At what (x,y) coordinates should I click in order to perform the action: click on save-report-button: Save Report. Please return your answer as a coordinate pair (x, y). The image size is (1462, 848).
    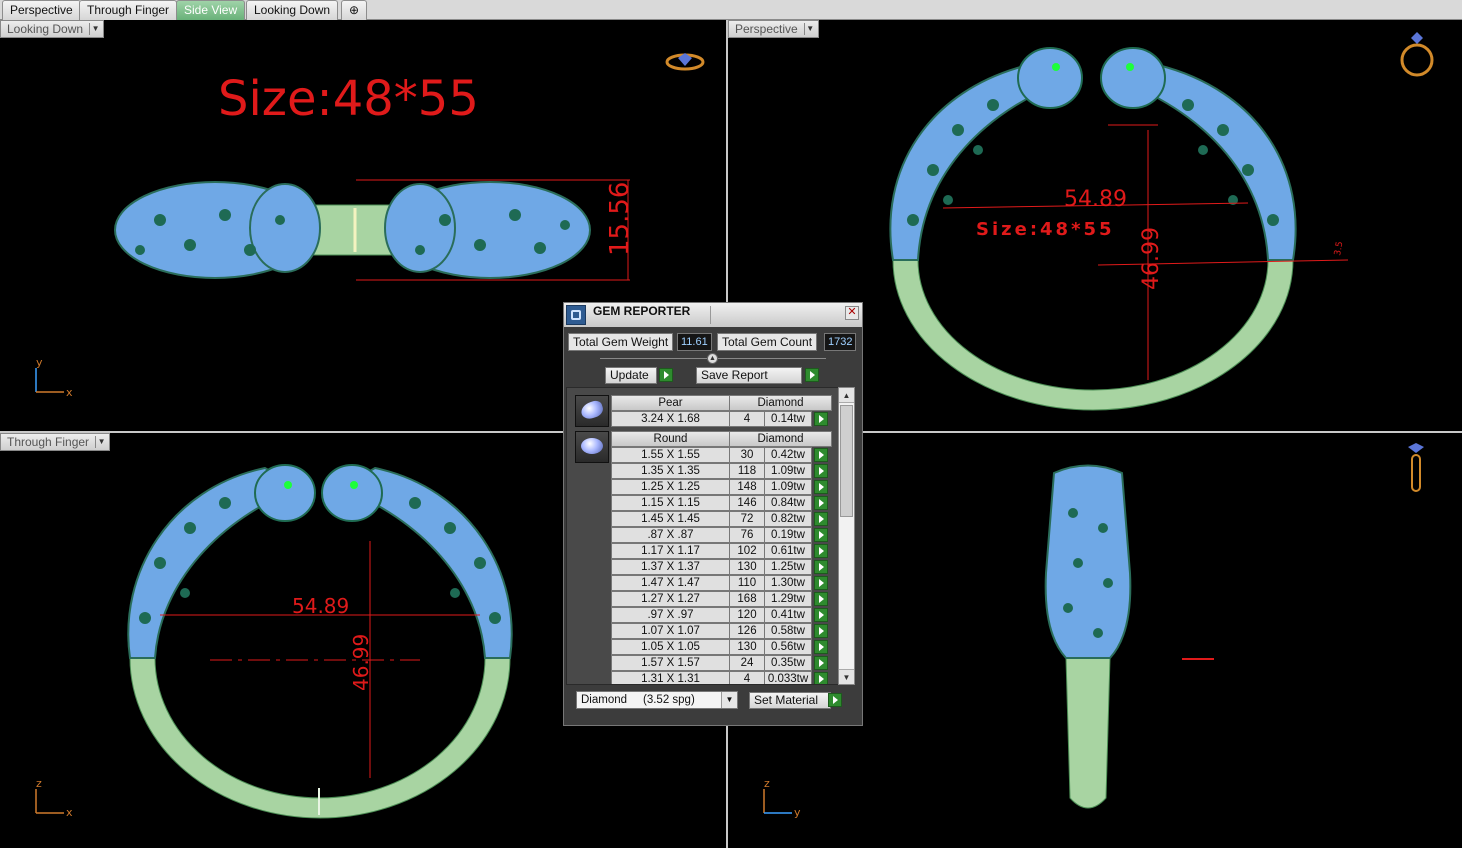
    Looking at the image, I should click on (749, 375).